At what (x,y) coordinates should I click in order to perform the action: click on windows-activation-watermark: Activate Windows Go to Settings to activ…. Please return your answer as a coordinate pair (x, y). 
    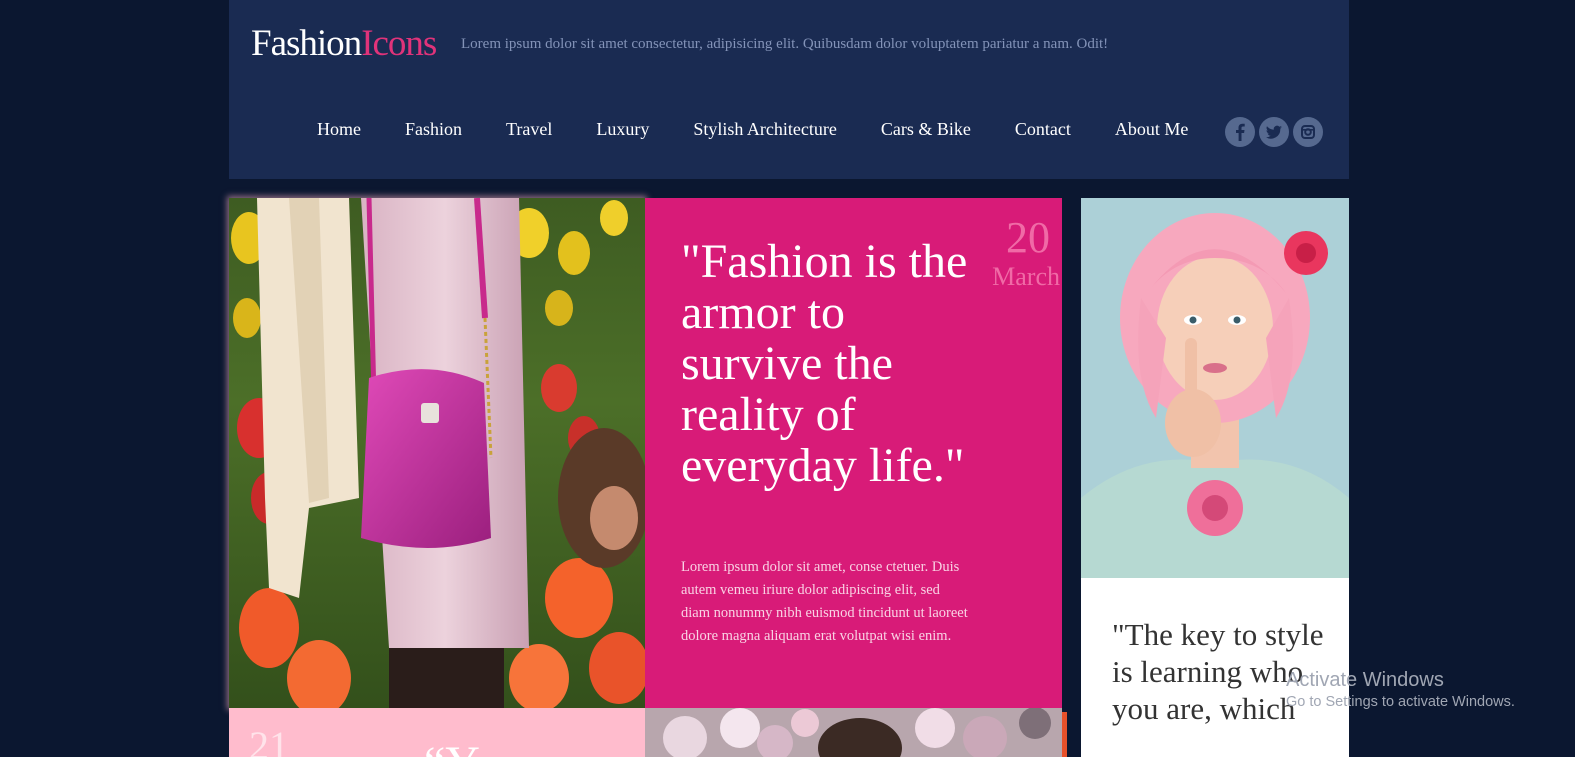
    Looking at the image, I should click on (1400, 689).